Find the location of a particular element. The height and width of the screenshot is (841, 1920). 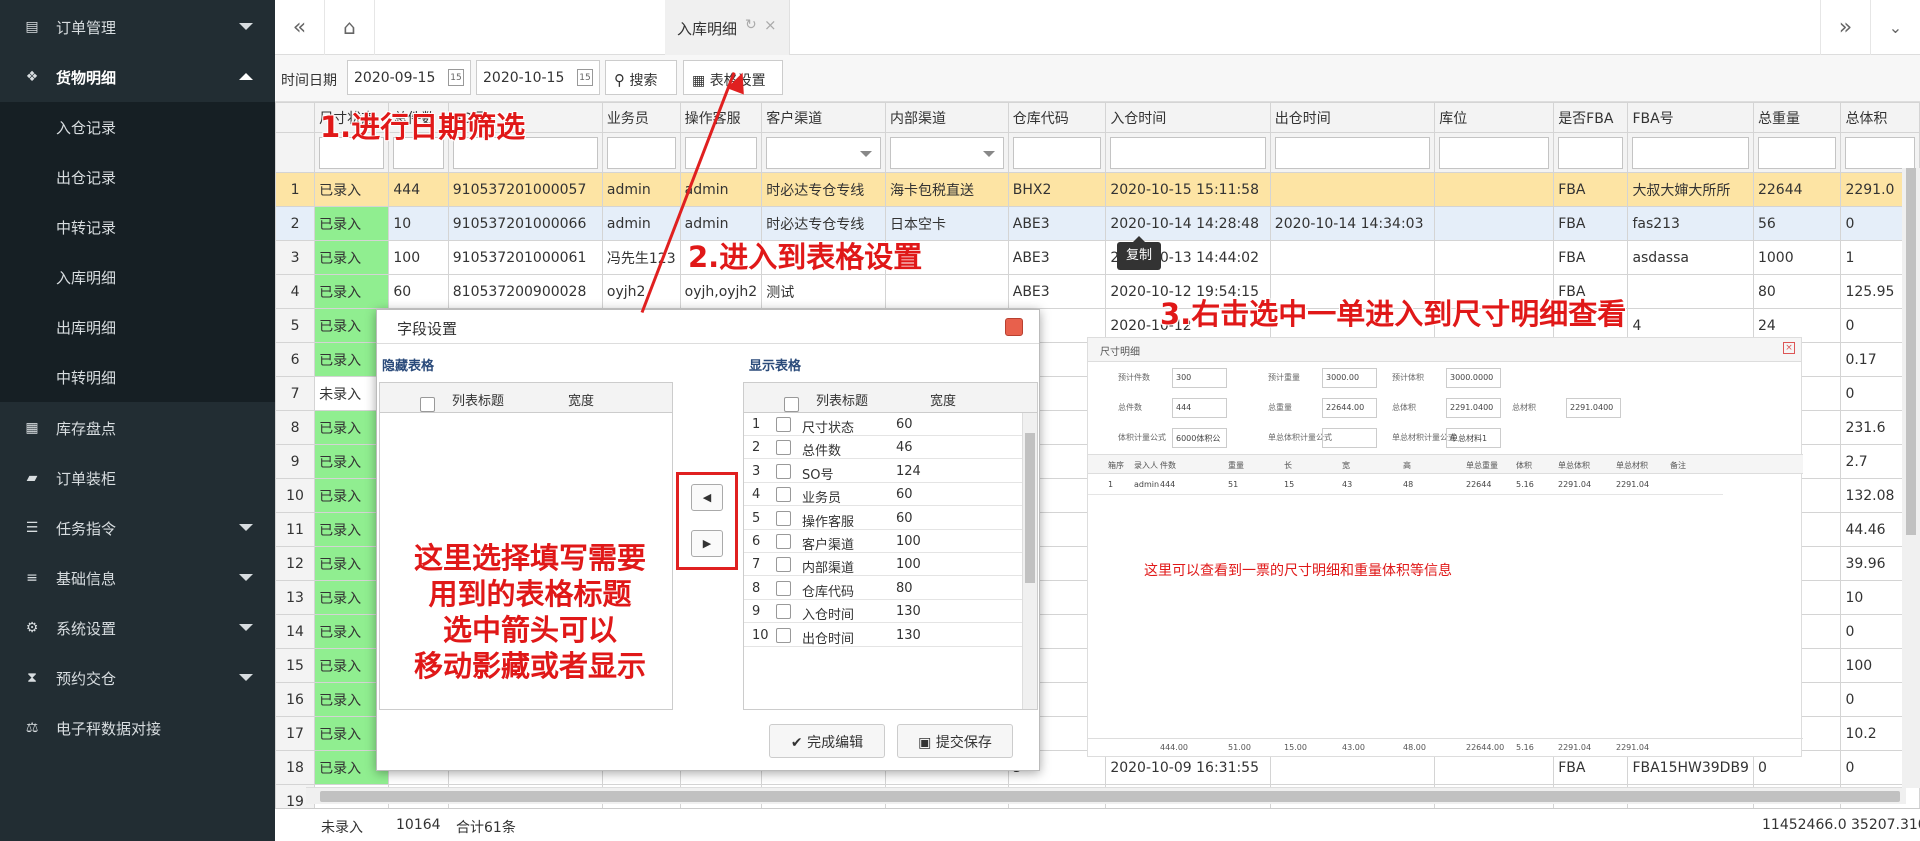

table-cell: oyjh,oyjh2 is located at coordinates (721, 291).